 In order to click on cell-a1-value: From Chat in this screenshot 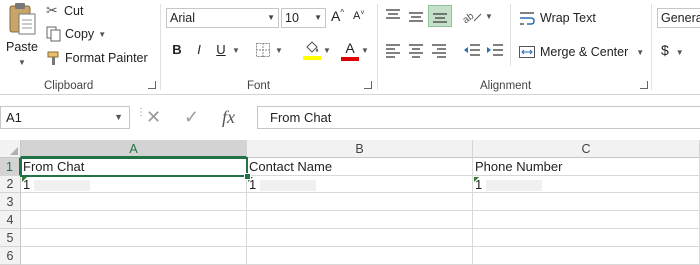, I will do `click(54, 166)`.